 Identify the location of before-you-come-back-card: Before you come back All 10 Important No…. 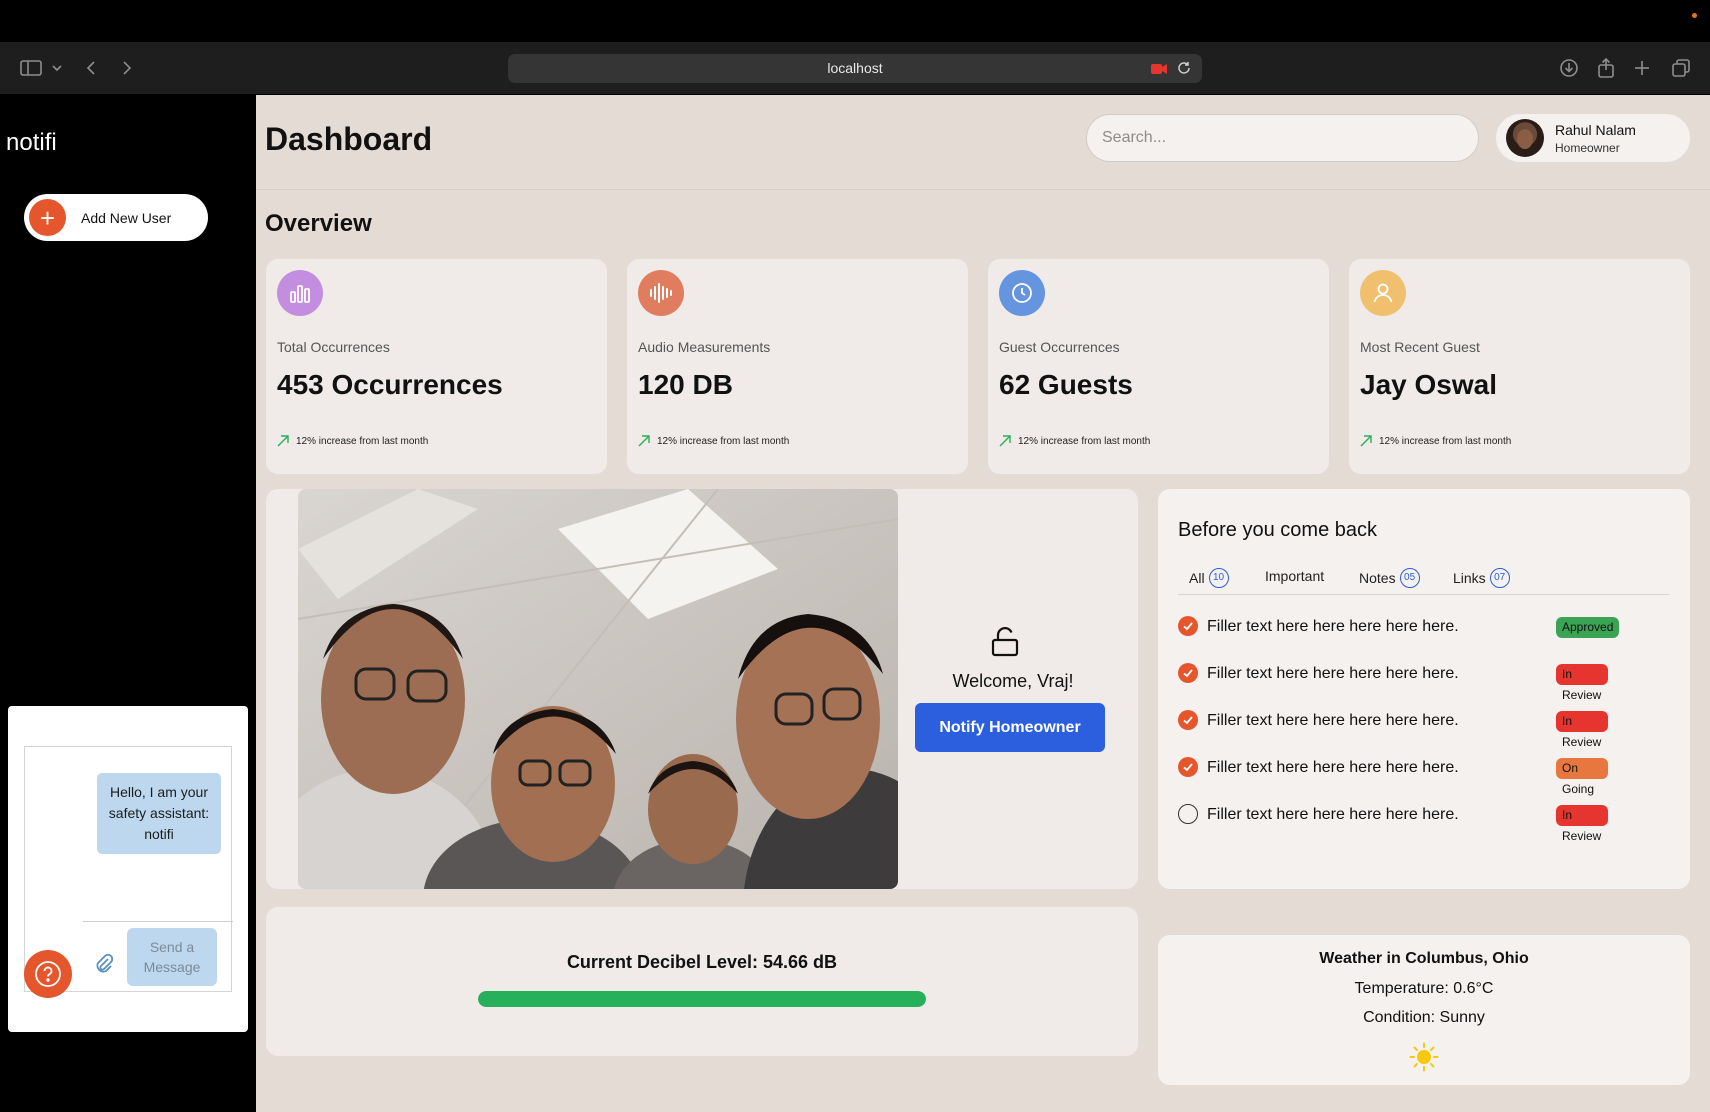
(1424, 689).